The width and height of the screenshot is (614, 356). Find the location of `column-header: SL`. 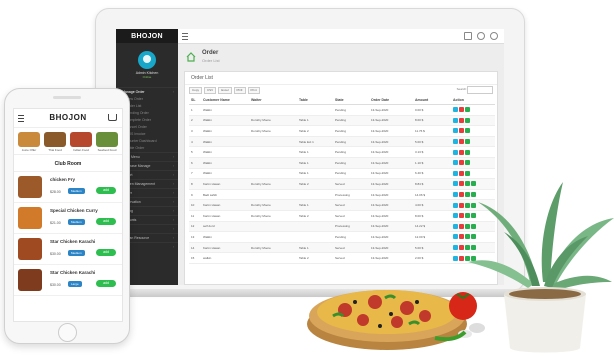

column-header: SL is located at coordinates (195, 100).